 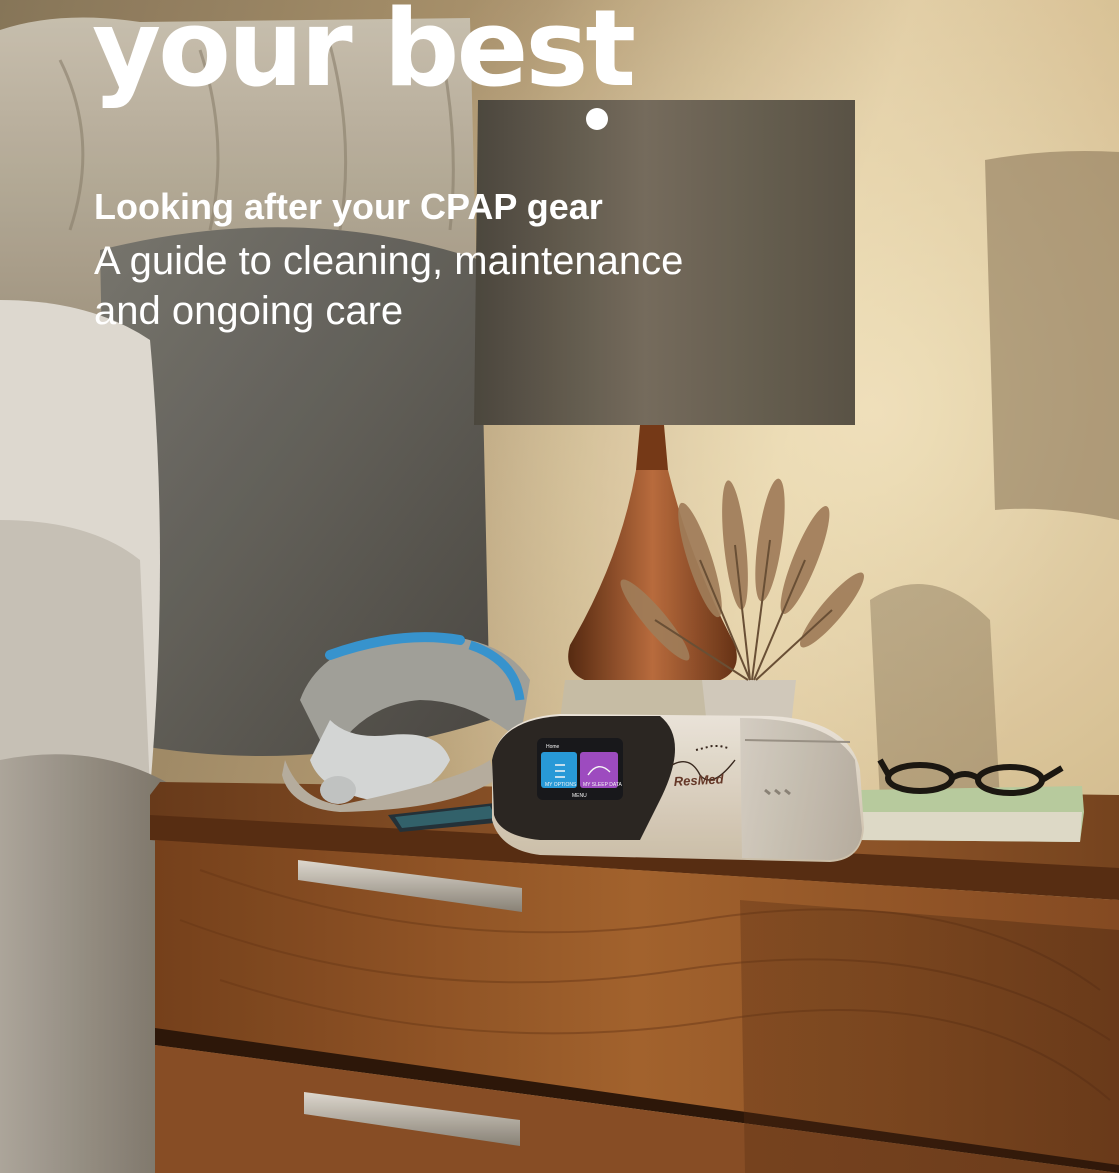 What do you see at coordinates (597, 119) in the screenshot?
I see `headline-dot` at bounding box center [597, 119].